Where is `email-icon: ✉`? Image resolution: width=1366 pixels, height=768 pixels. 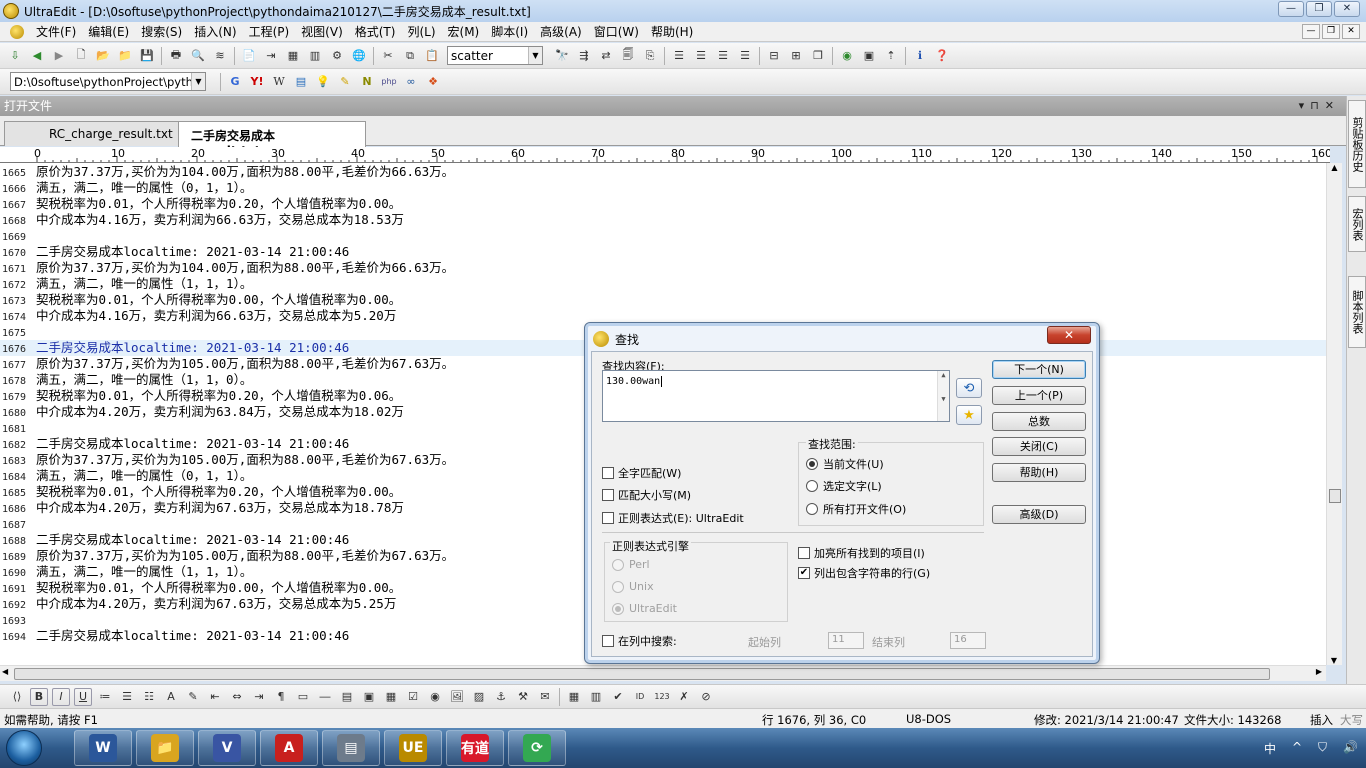
email-icon: ✉ is located at coordinates (545, 697).